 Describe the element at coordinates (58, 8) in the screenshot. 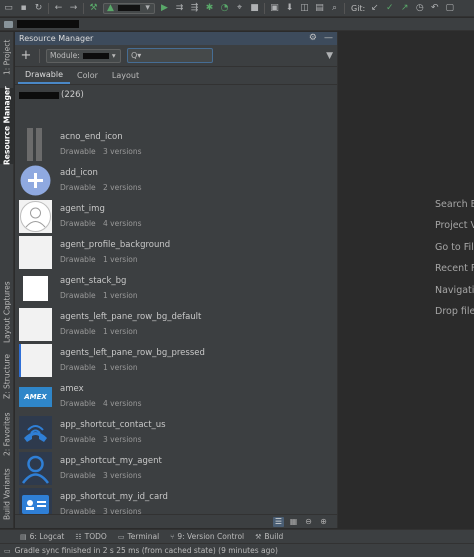

I see `back-arrow-icon: ←` at that location.